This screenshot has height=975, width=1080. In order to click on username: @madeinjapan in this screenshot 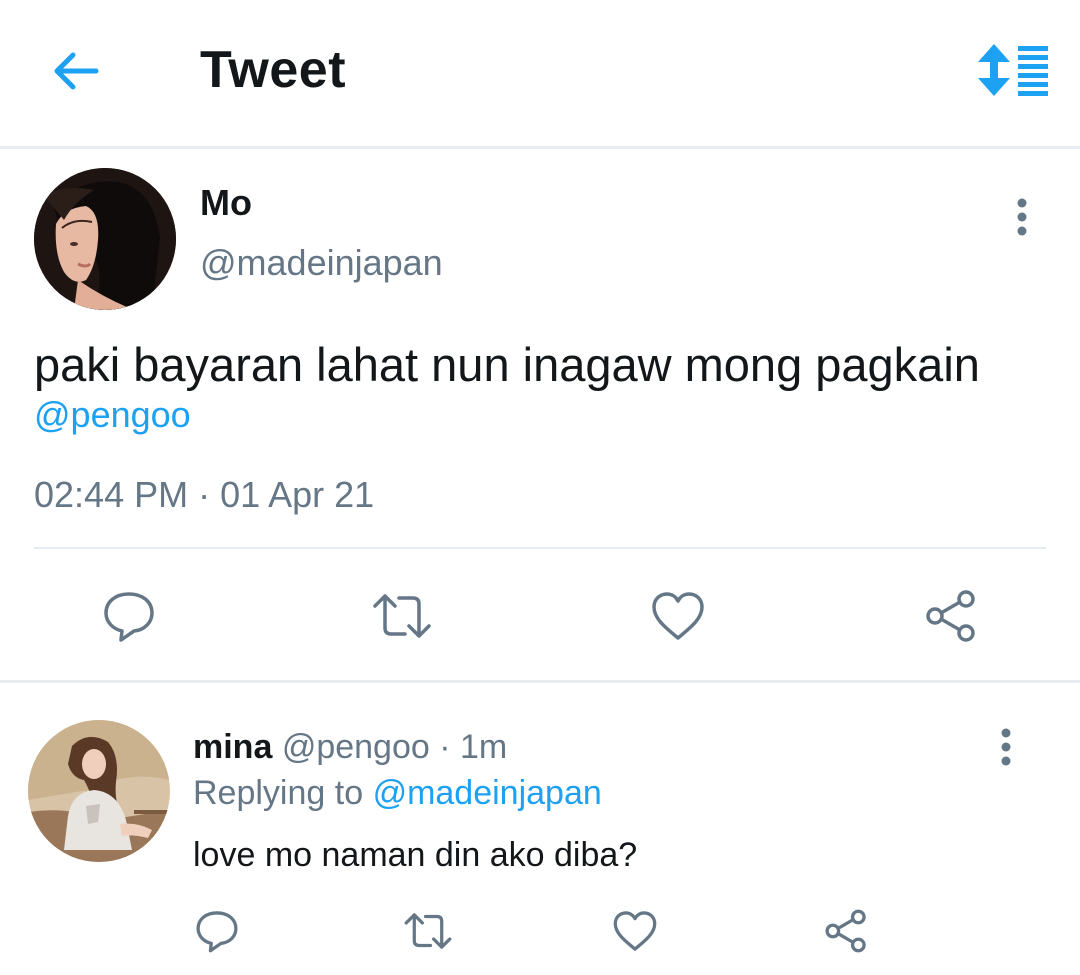, I will do `click(321, 263)`.